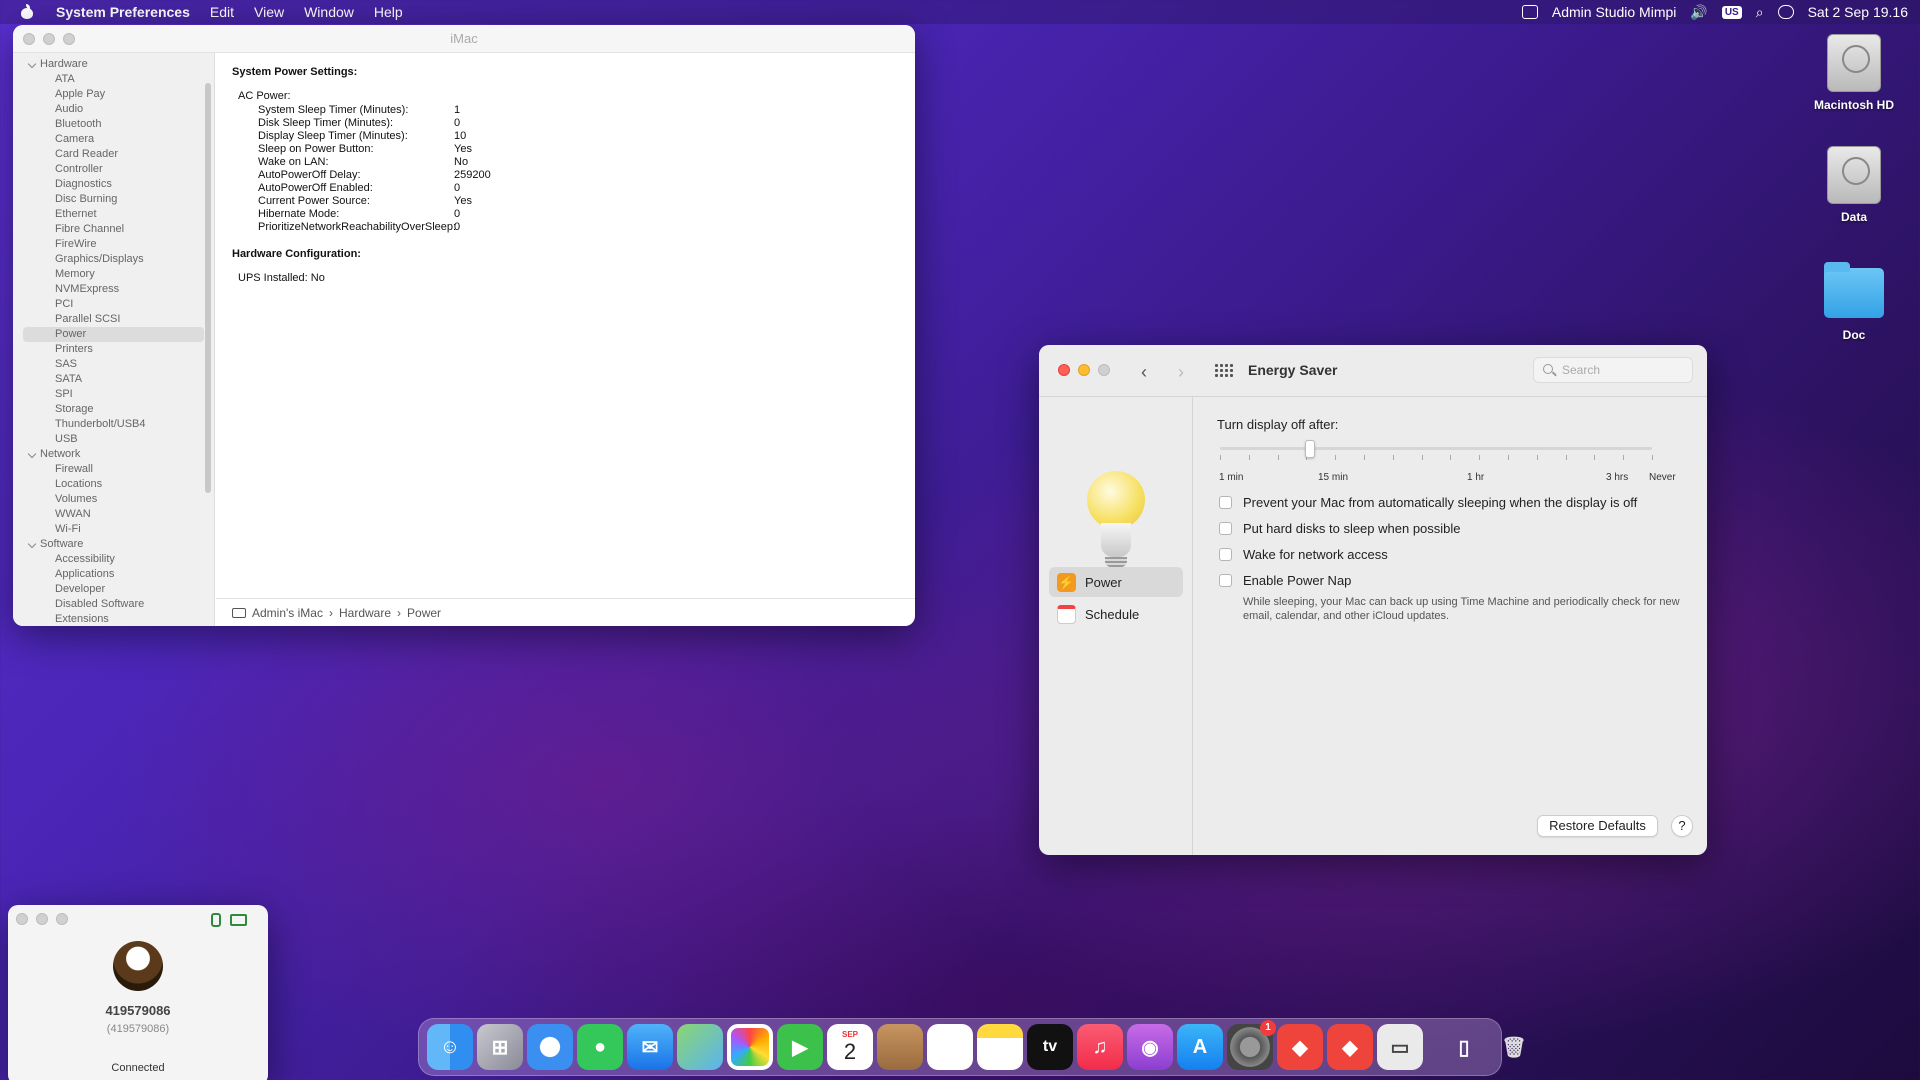 Image resolution: width=1920 pixels, height=1080 pixels. What do you see at coordinates (1350, 1047) in the screenshot?
I see `anydesk-2-icon: ◆` at bounding box center [1350, 1047].